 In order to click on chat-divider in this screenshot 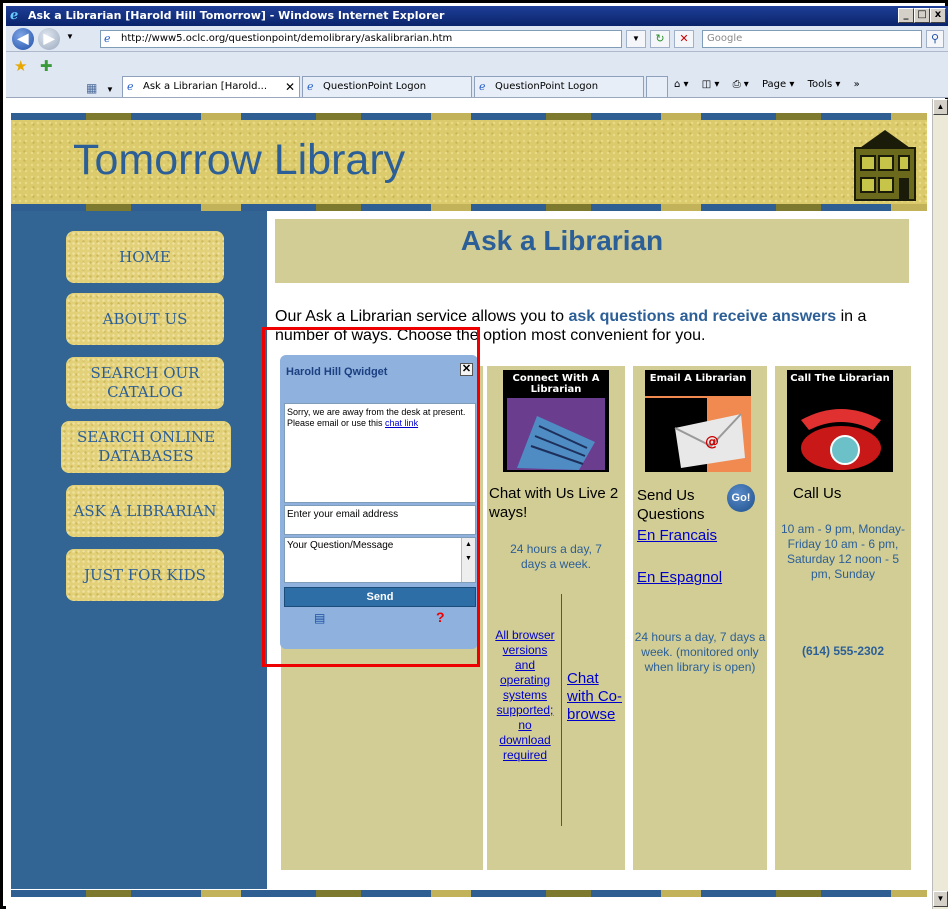, I will do `click(561, 710)`.